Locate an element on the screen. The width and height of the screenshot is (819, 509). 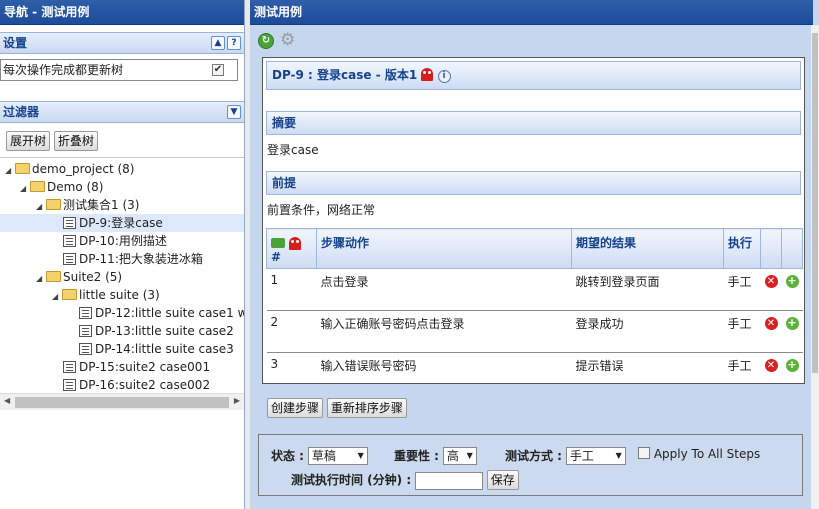
step-row: 1 点击登录 跳转到登录页面 手工 ✕ + is located at coordinates (534, 289).